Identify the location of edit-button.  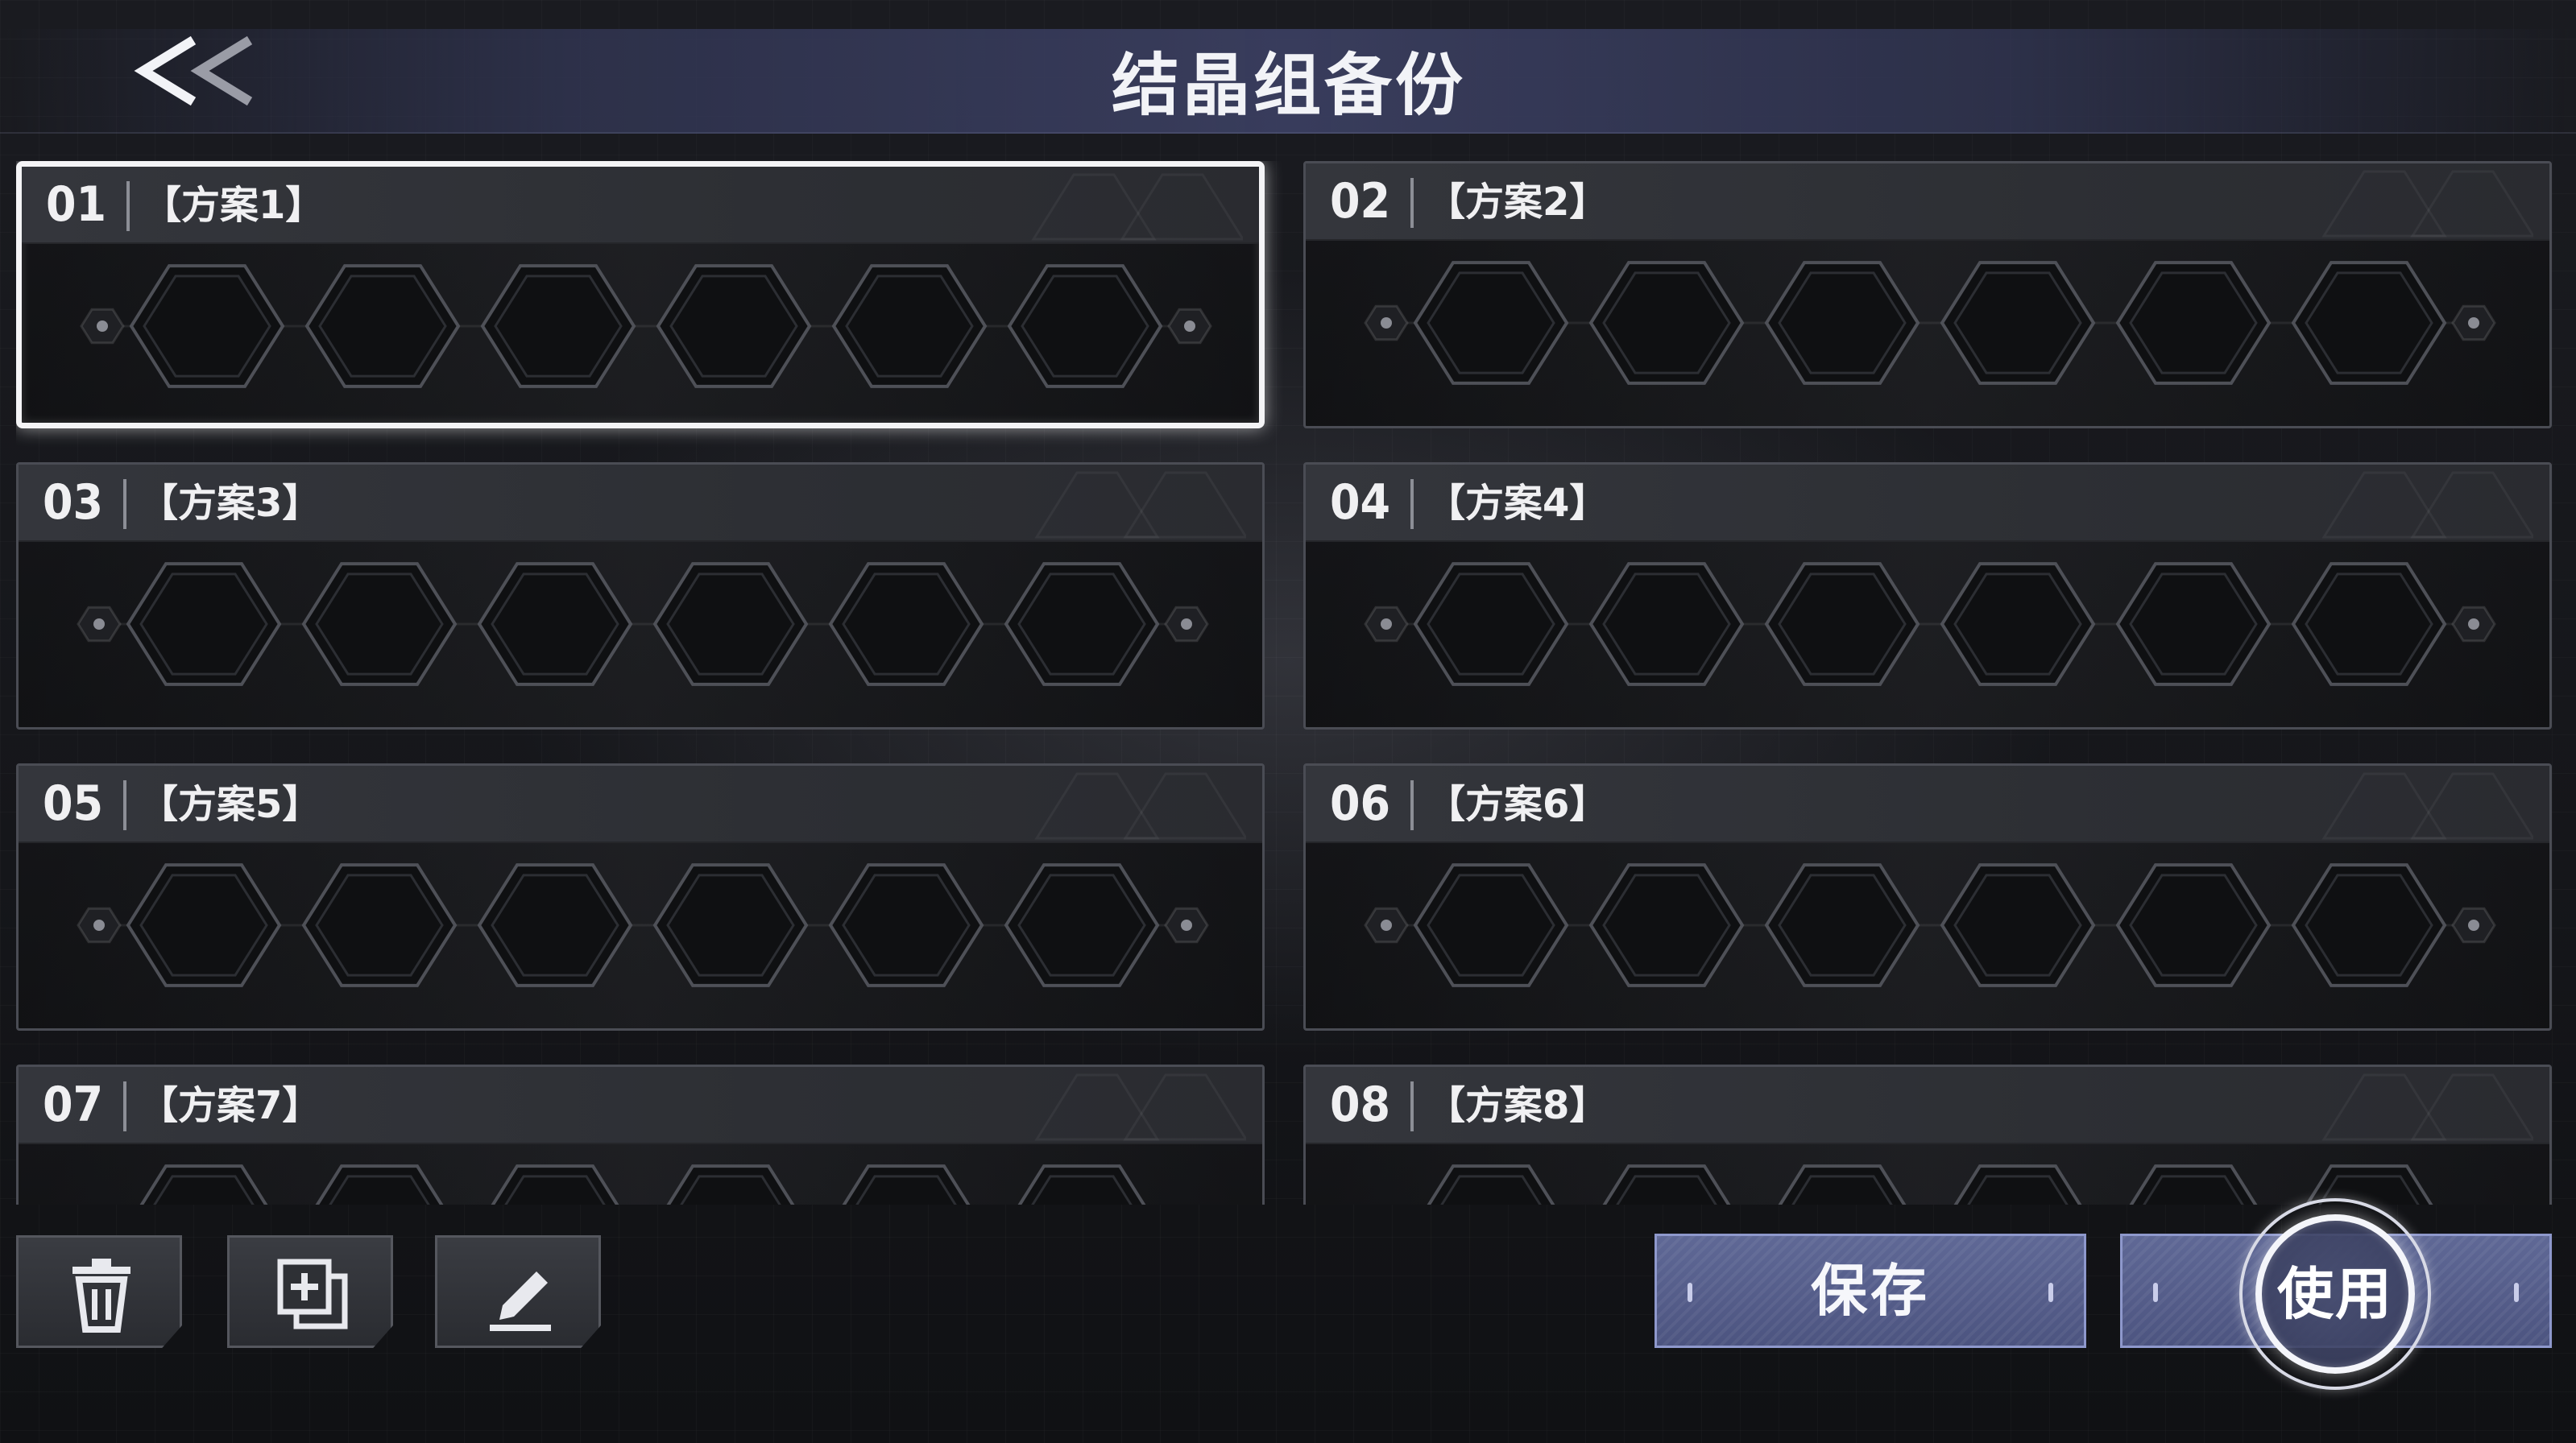
(518, 1291).